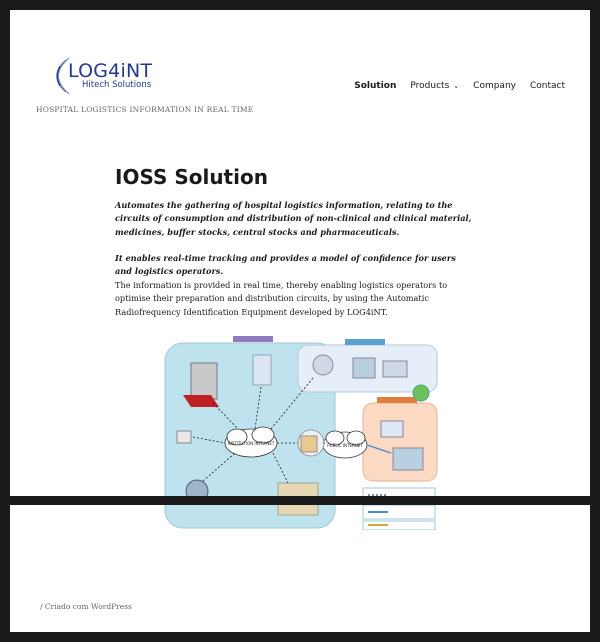  Describe the element at coordinates (430, 86) in the screenshot. I see `nav-item-products-label: Products` at that location.